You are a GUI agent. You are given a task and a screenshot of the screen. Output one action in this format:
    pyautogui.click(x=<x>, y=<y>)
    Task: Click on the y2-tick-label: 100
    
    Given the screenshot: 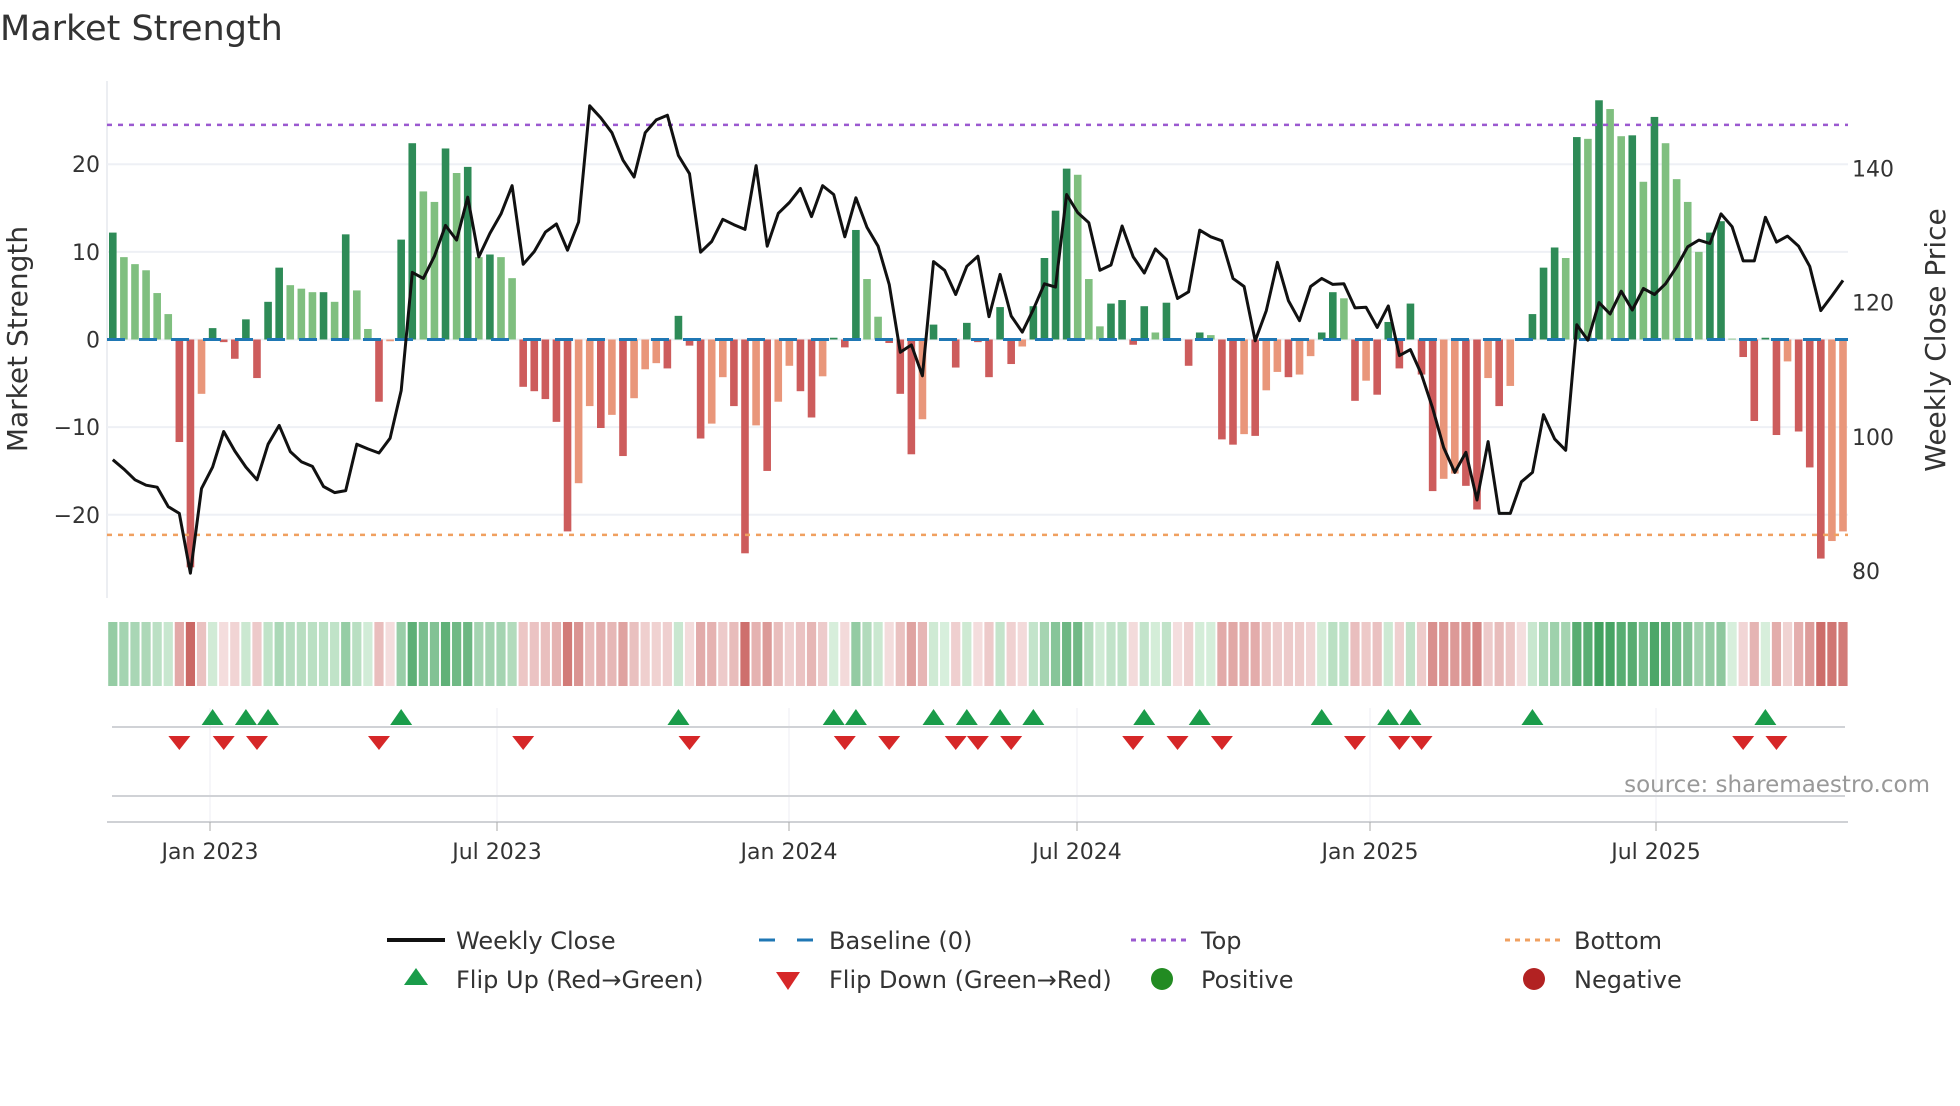 What is the action you would take?
    pyautogui.click(x=1873, y=438)
    